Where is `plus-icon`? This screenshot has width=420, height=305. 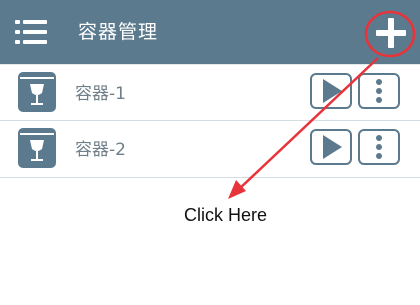
plus-icon is located at coordinates (391, 33).